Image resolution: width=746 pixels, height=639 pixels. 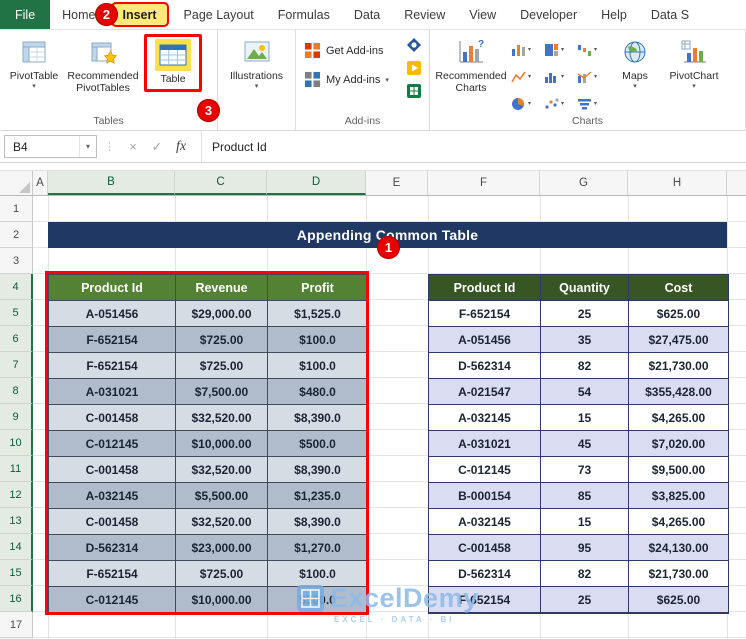 What do you see at coordinates (103, 64) in the screenshot?
I see `recommended-pivottables-button: Recommended PivotTables` at bounding box center [103, 64].